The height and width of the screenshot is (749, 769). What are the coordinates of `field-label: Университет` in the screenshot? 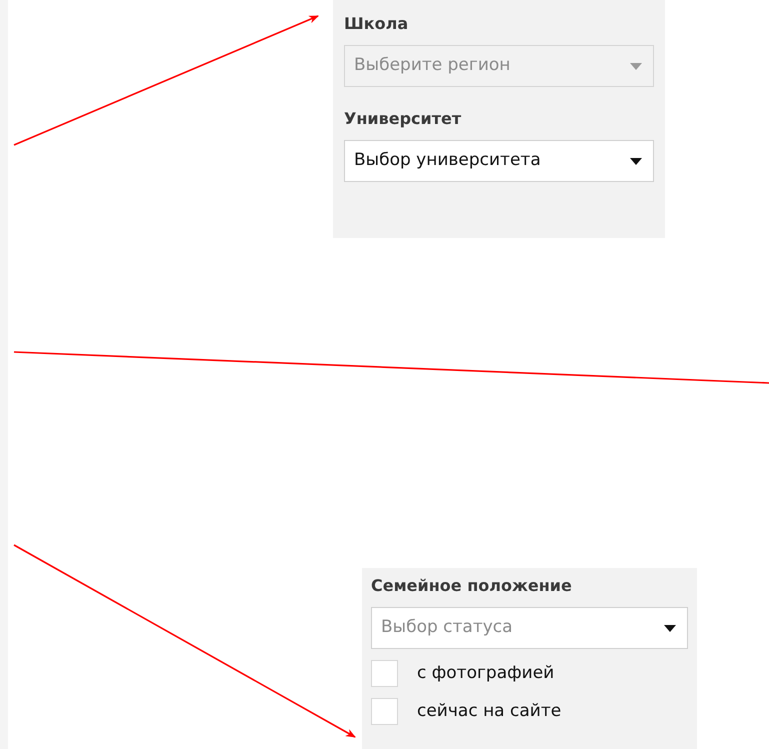 It's located at (403, 119).